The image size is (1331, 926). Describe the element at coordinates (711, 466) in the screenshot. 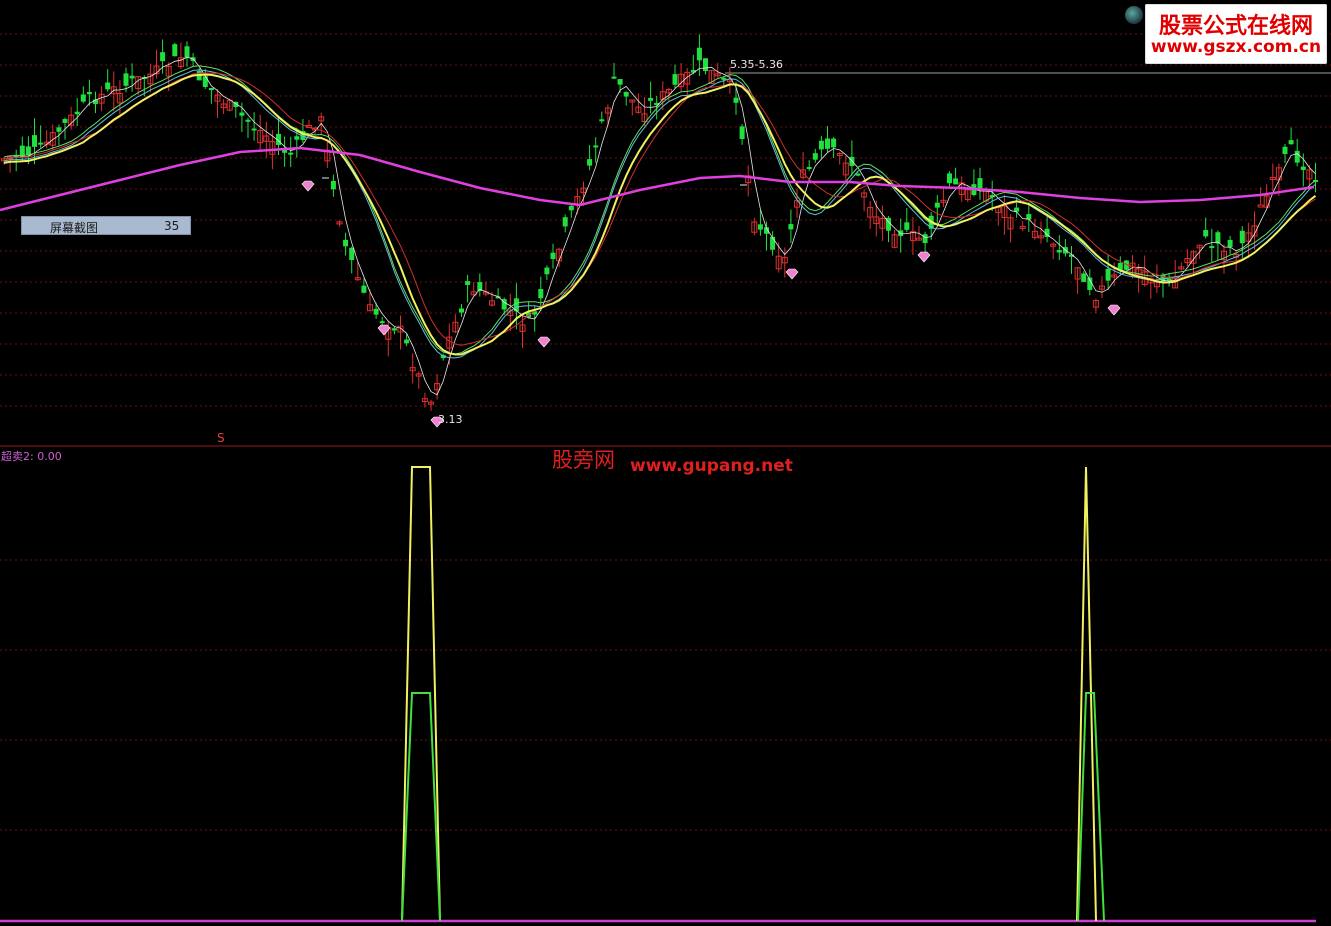

I see `watermark-brand-url: www.gupang.net` at that location.